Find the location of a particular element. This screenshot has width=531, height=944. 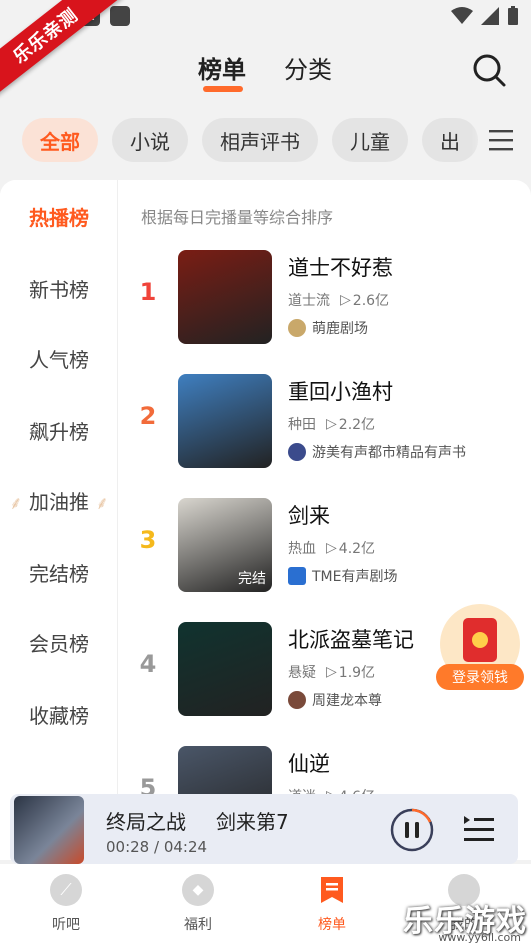

signal-icon is located at coordinates (490, 16).